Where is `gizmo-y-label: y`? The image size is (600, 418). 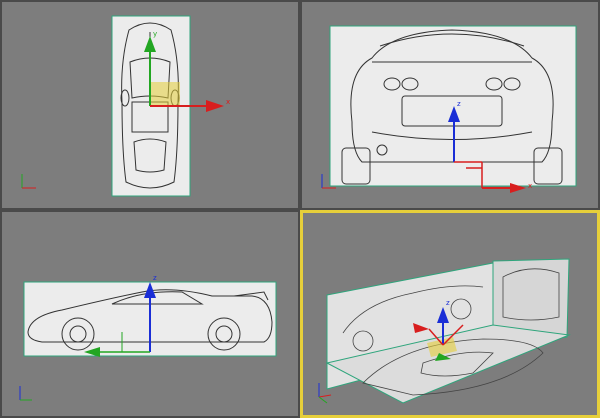
gizmo-y-label: y is located at coordinates (155, 34).